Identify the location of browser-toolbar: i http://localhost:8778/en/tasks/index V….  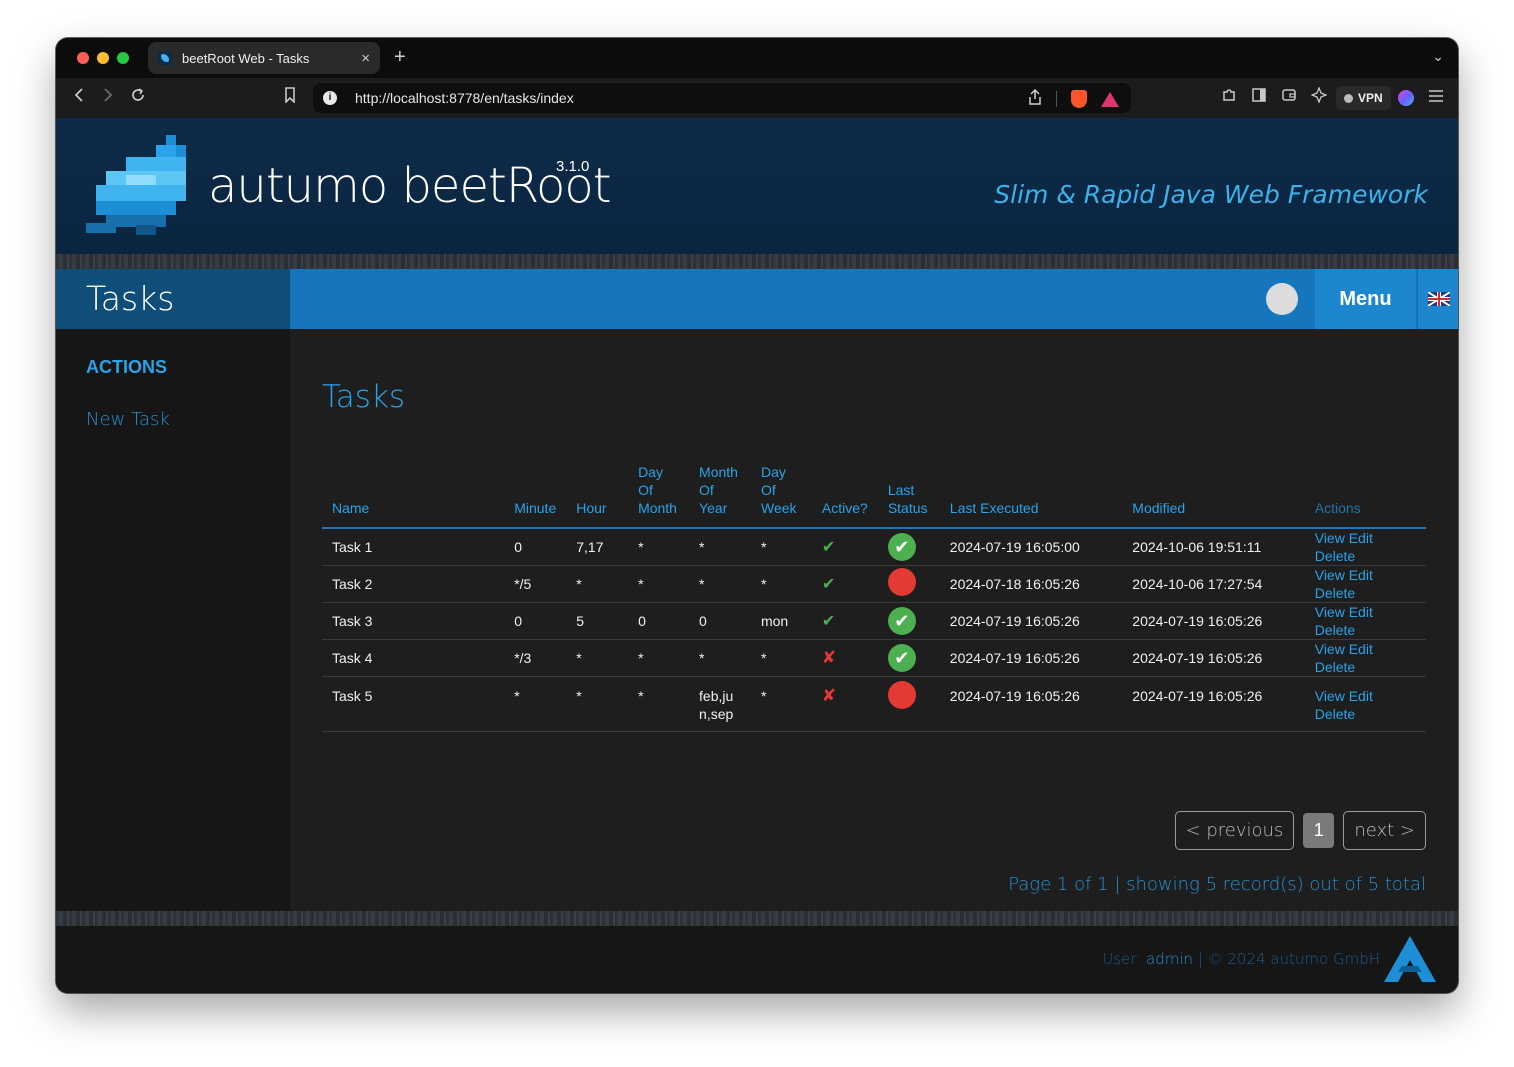
(757, 98).